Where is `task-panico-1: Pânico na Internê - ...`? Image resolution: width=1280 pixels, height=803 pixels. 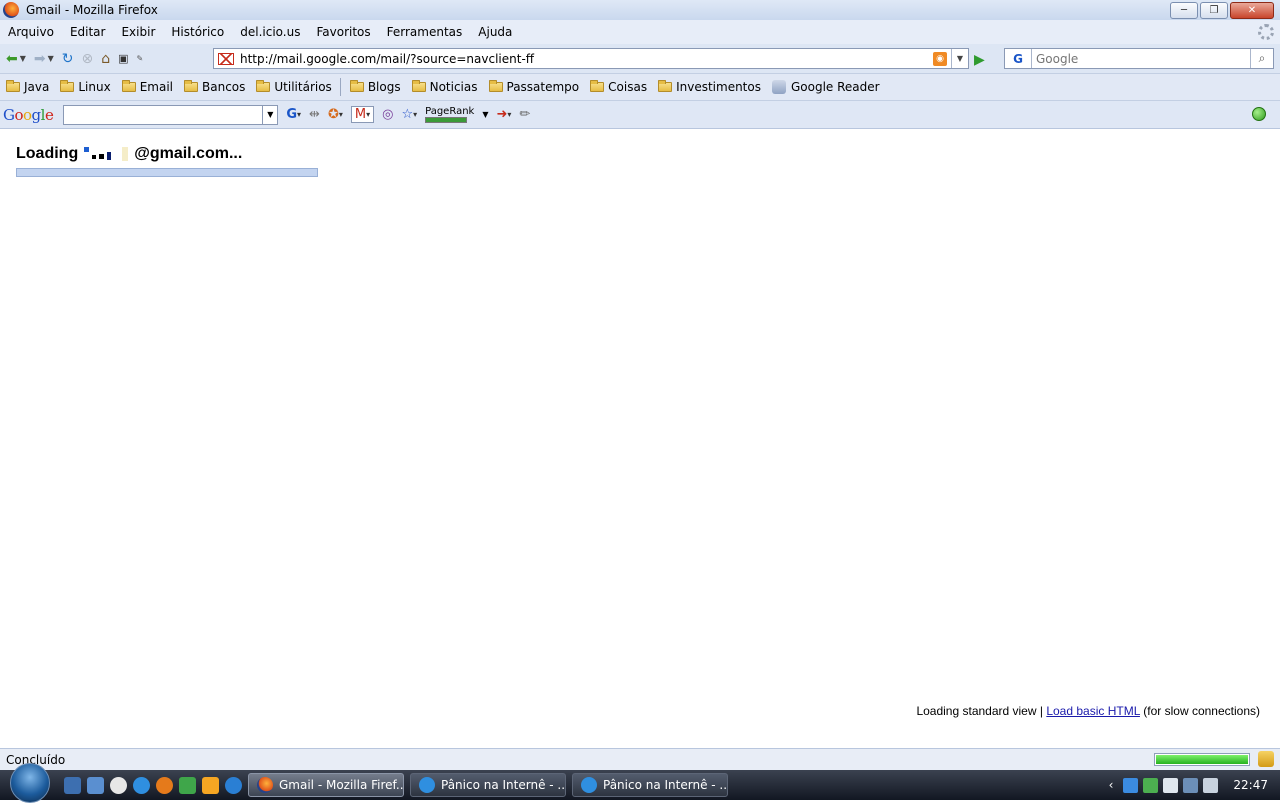
task-panico-1: Pânico na Internê - ... is located at coordinates (488, 785).